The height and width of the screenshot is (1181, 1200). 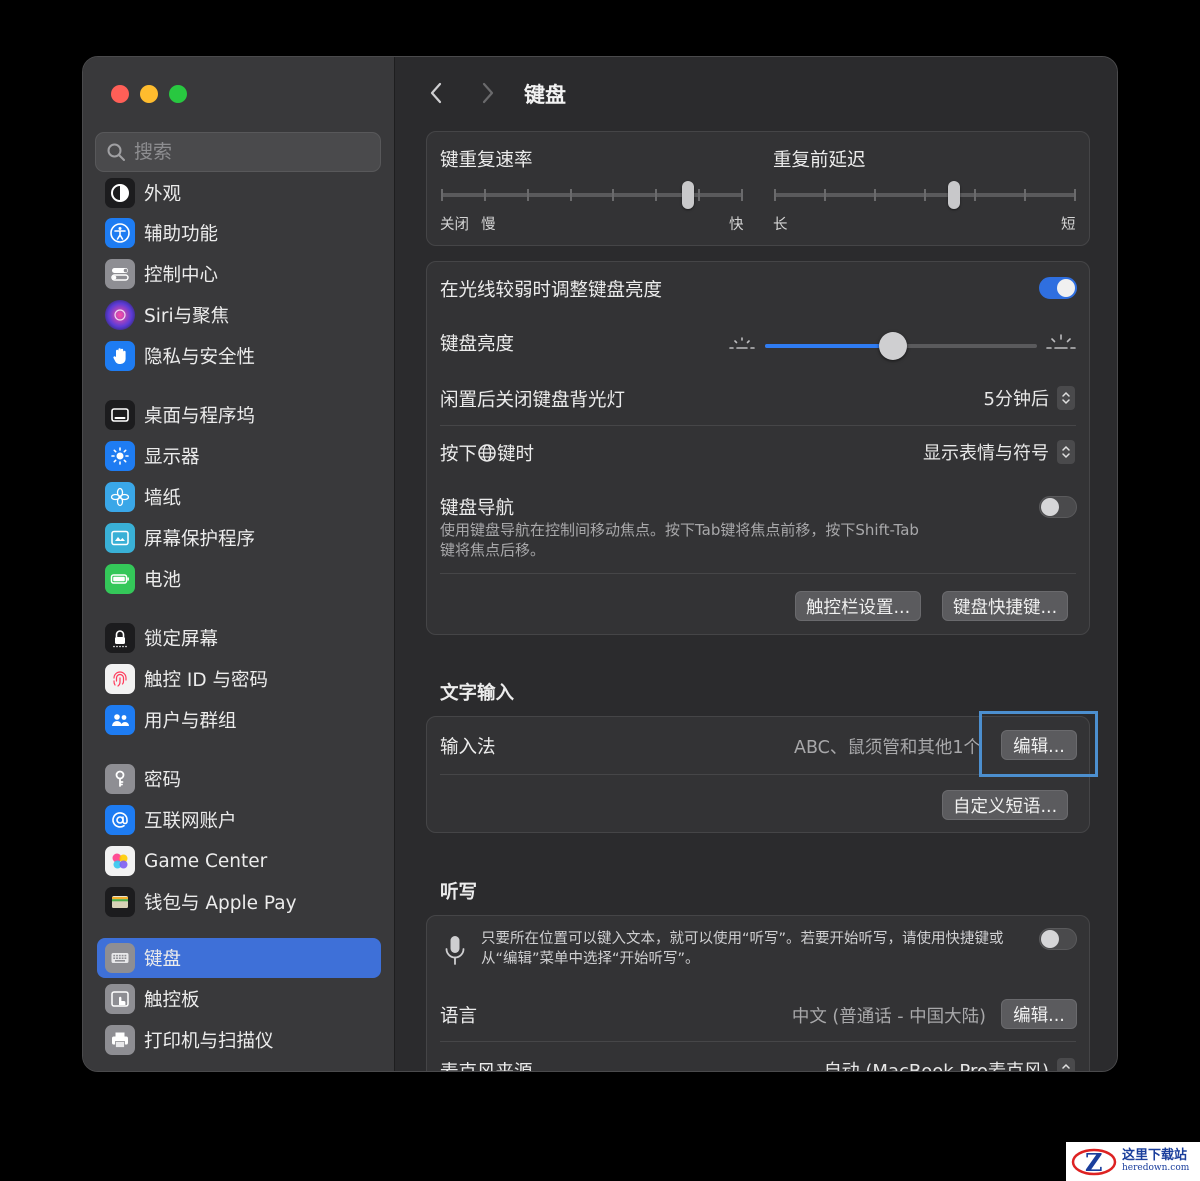 What do you see at coordinates (120, 1040) in the screenshot?
I see `printer-icon` at bounding box center [120, 1040].